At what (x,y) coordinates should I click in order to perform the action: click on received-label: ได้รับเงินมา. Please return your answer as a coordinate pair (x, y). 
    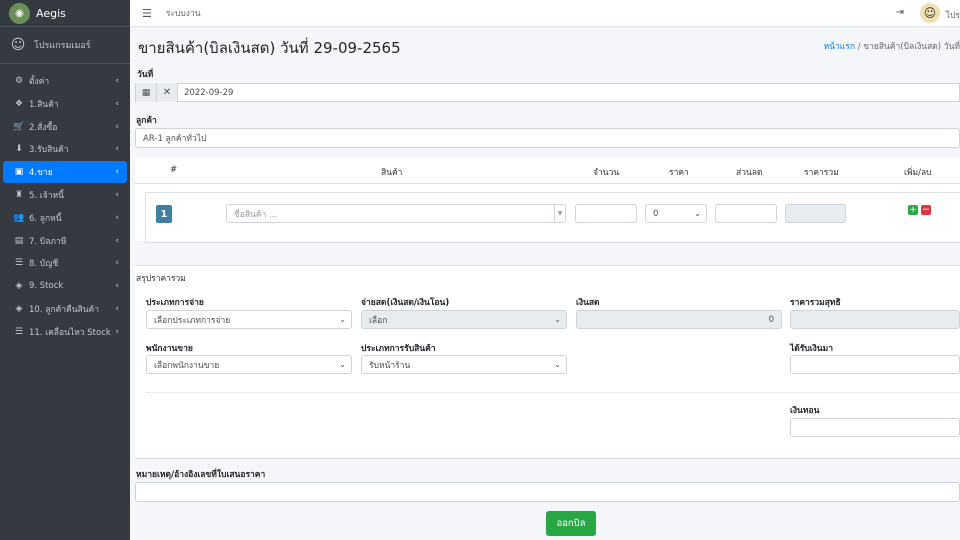
    Looking at the image, I should click on (811, 349).